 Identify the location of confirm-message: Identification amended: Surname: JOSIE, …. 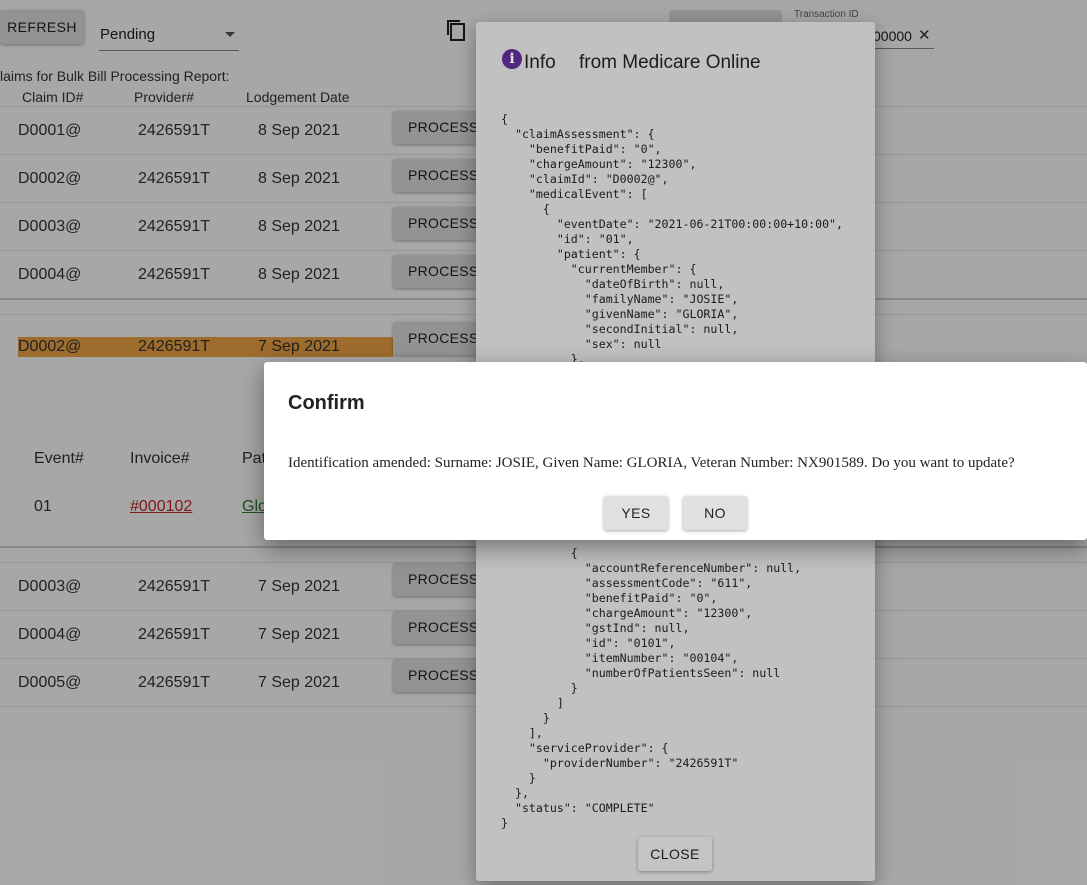
(651, 463).